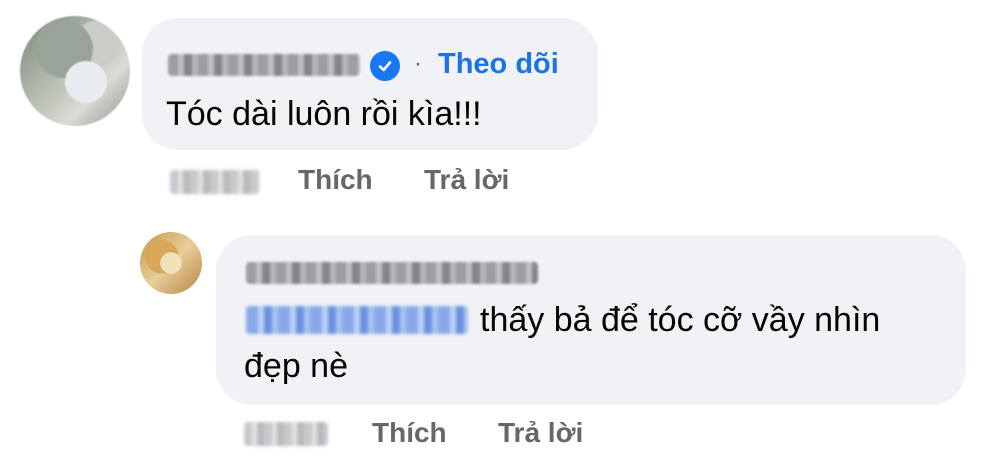  I want to click on mention-link-blurred, so click(357, 320).